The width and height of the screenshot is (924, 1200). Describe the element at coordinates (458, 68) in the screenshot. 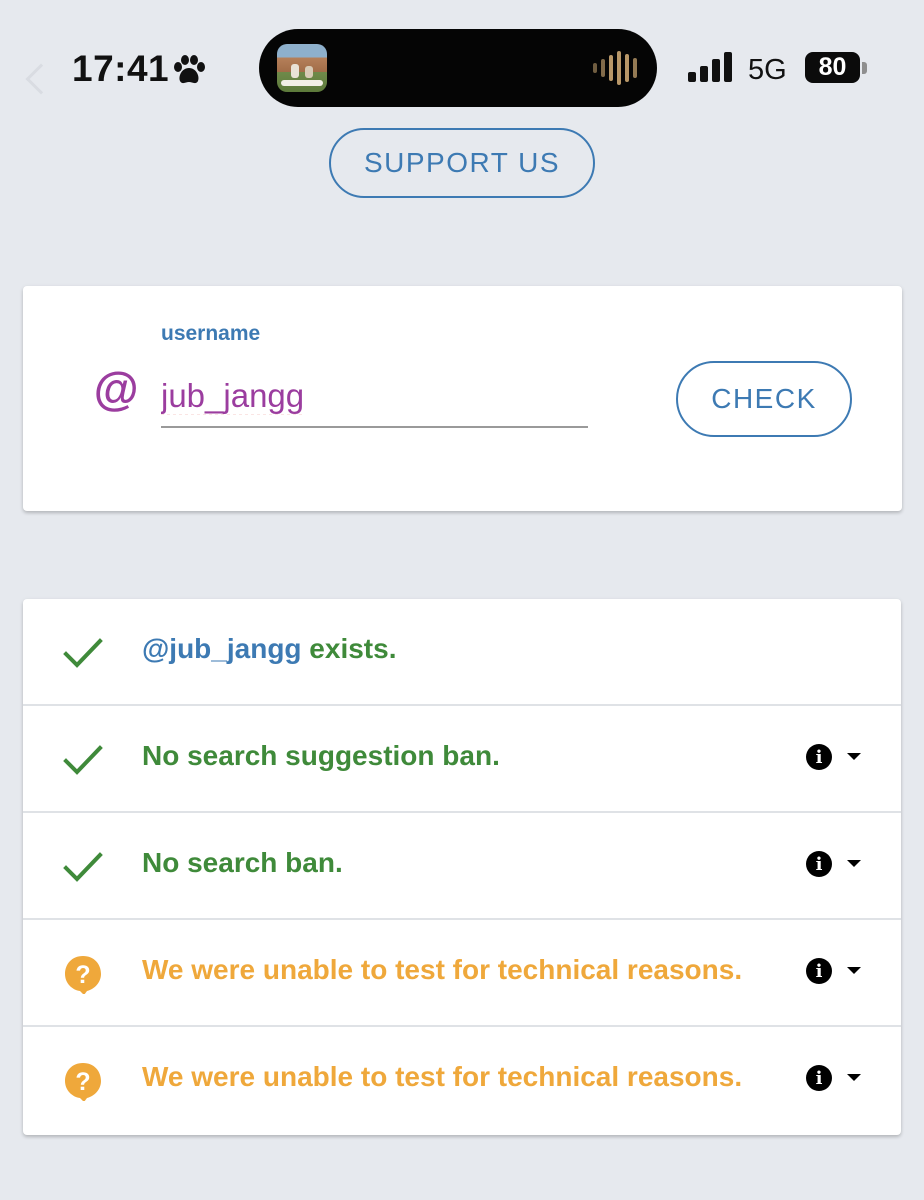

I see `dynamic-island` at that location.